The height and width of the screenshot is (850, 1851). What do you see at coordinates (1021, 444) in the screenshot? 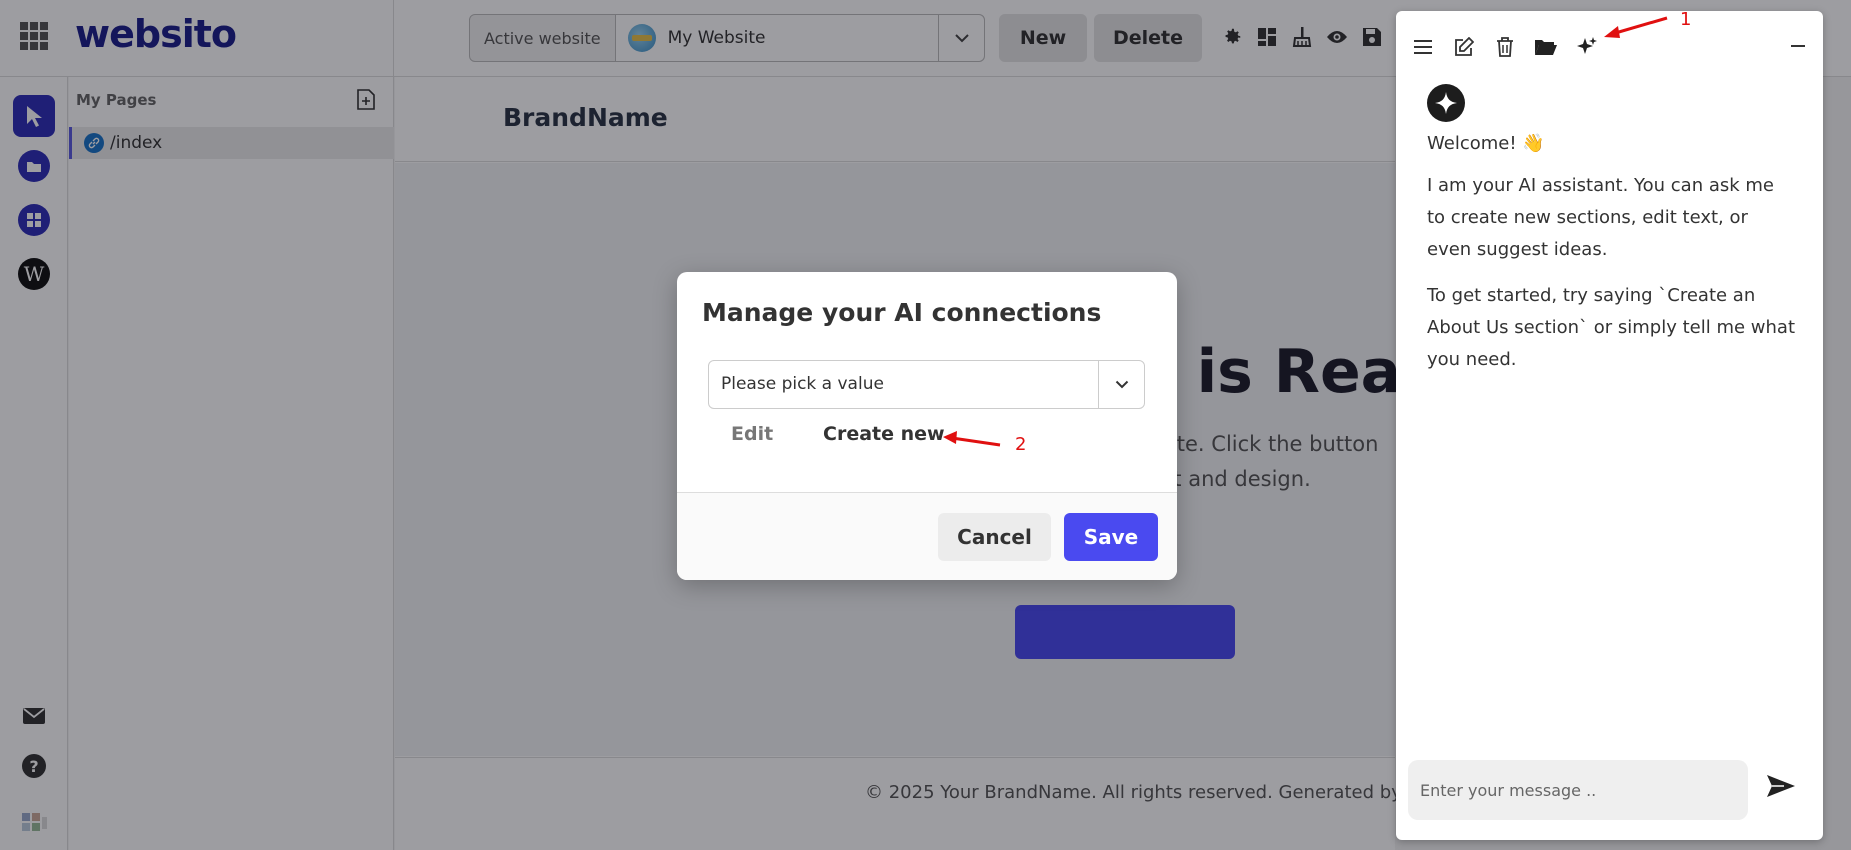
I see `annotation-marker-2: 2` at bounding box center [1021, 444].